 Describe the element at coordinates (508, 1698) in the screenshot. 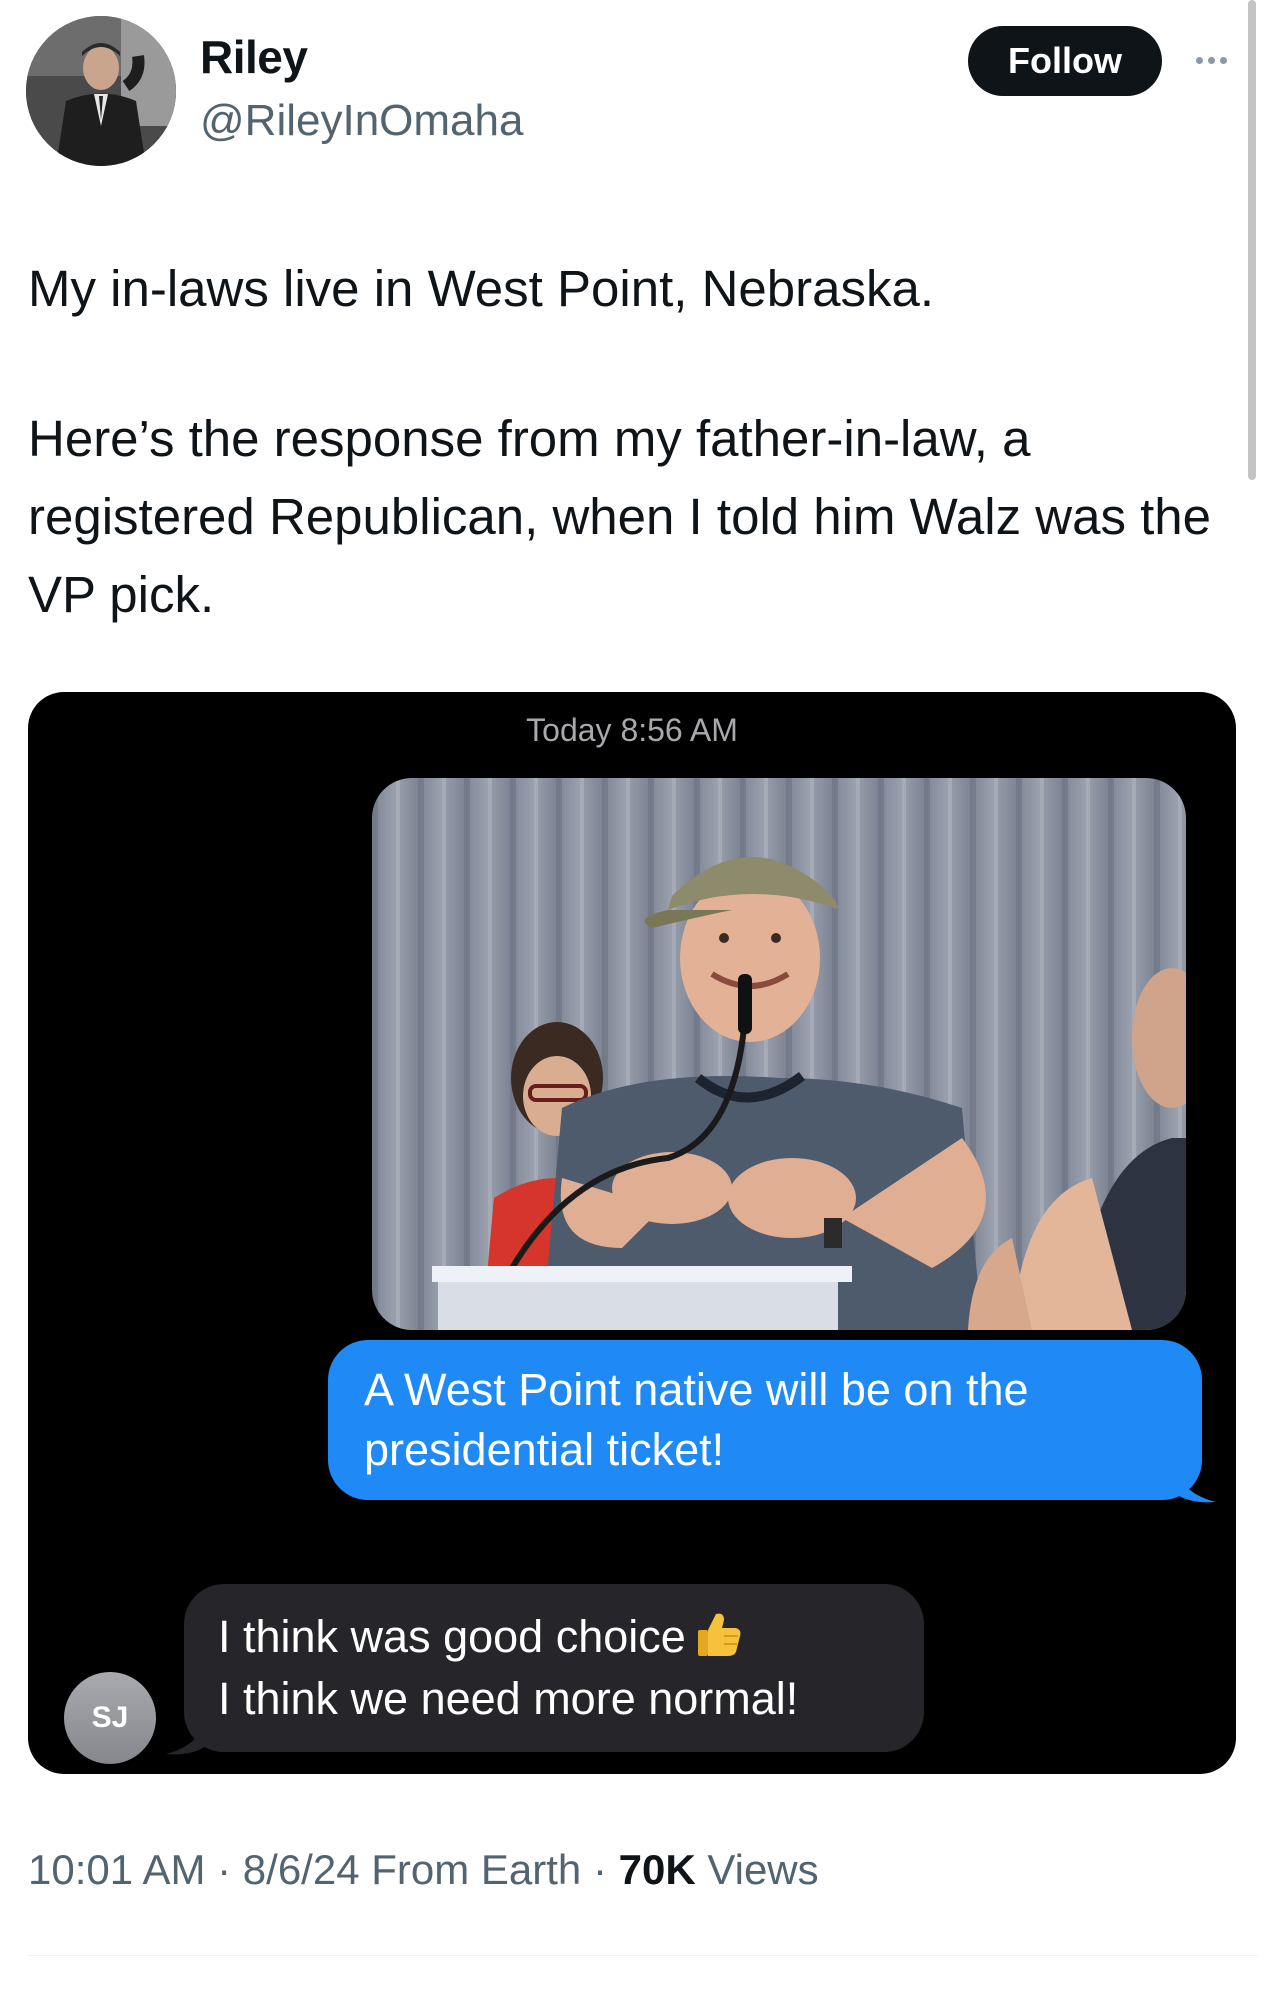

I see `incoming-line-text: I think we need more normal!` at that location.